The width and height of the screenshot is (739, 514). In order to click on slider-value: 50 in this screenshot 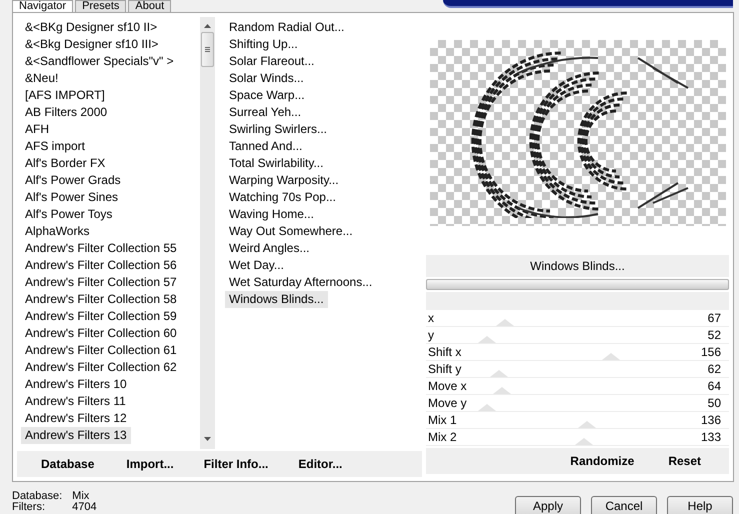, I will do `click(714, 403)`.